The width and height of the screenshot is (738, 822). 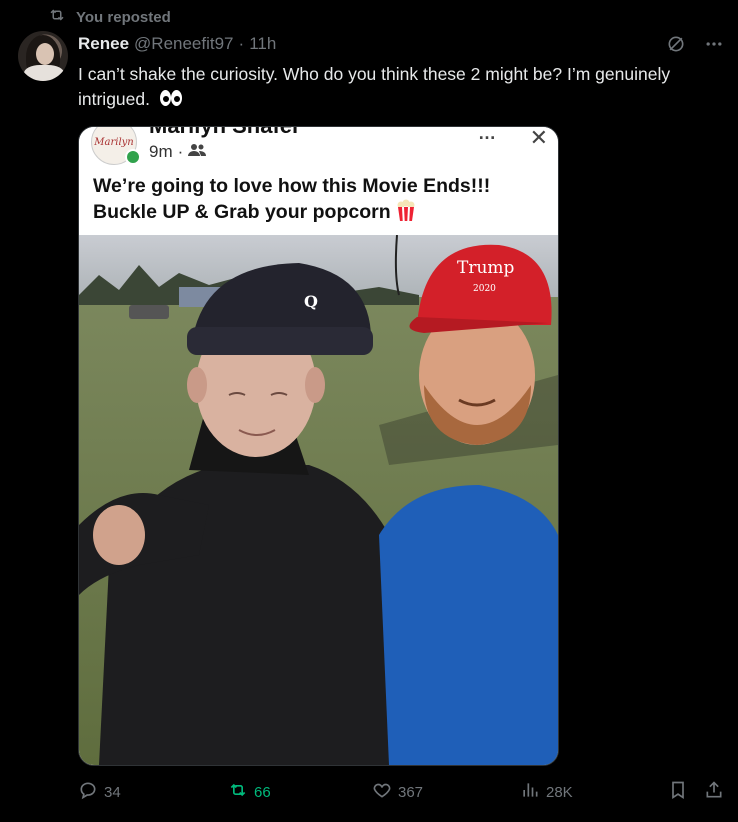 What do you see at coordinates (382, 792) in the screenshot?
I see `heart-icon` at bounding box center [382, 792].